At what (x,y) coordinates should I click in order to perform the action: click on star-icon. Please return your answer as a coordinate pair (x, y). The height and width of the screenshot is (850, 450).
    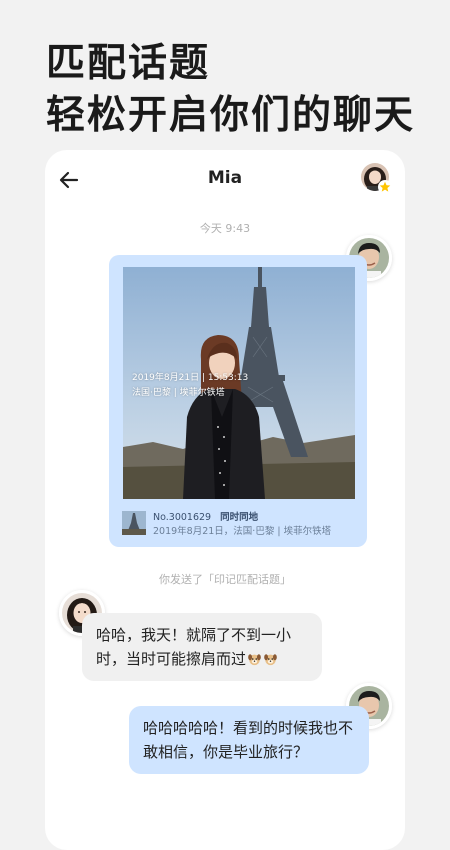
    Looking at the image, I should click on (385, 187).